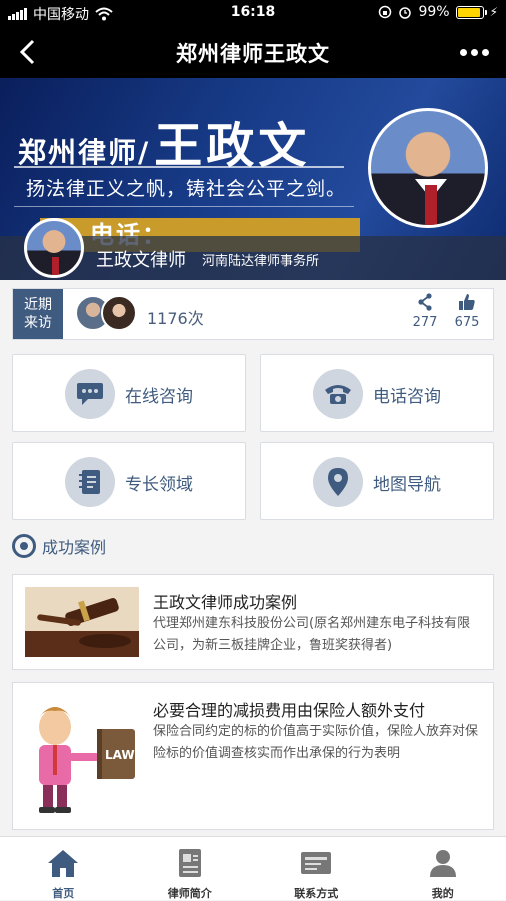 This screenshot has height=901, width=506. What do you see at coordinates (159, 394) in the screenshot?
I see `card-label: 在线咨询` at bounding box center [159, 394].